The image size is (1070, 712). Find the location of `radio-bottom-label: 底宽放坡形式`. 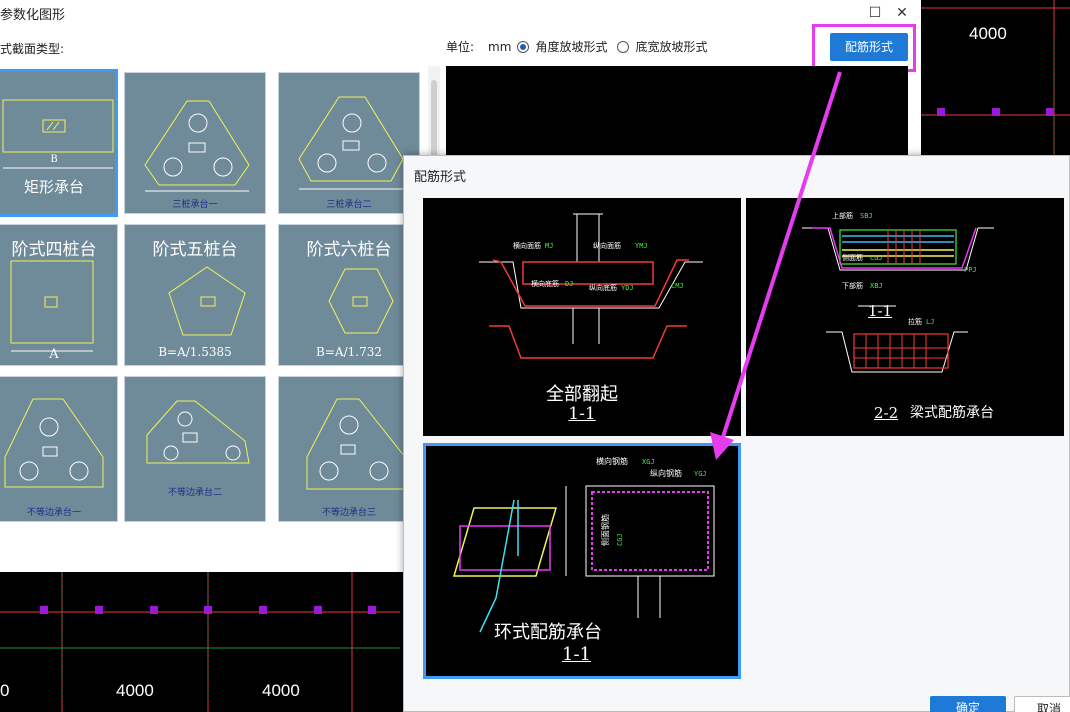

radio-bottom-label: 底宽放坡形式 is located at coordinates (671, 46).